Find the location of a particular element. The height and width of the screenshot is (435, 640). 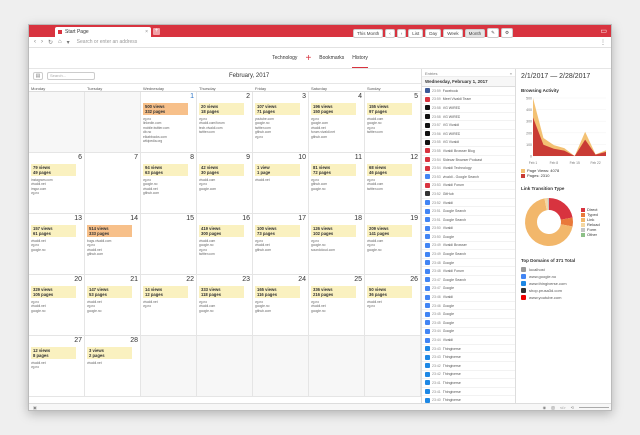

domain-item: www.youtube.com is located at coordinates (564, 297).